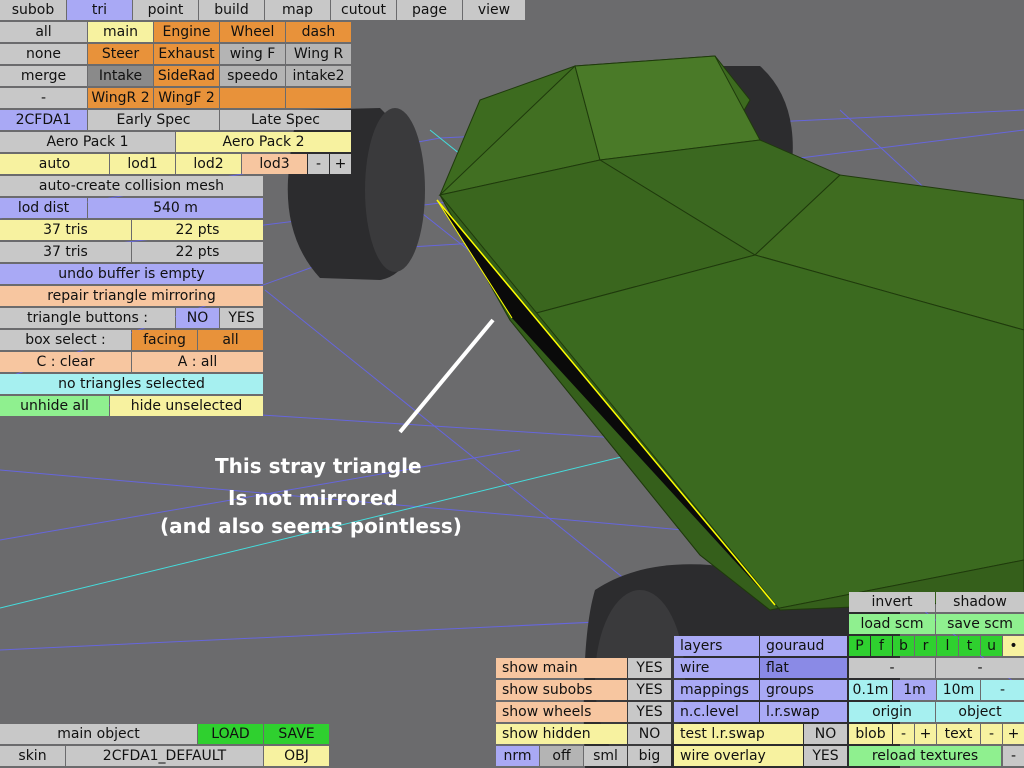  Describe the element at coordinates (991, 646) in the screenshot. I see `view-u: u` at that location.